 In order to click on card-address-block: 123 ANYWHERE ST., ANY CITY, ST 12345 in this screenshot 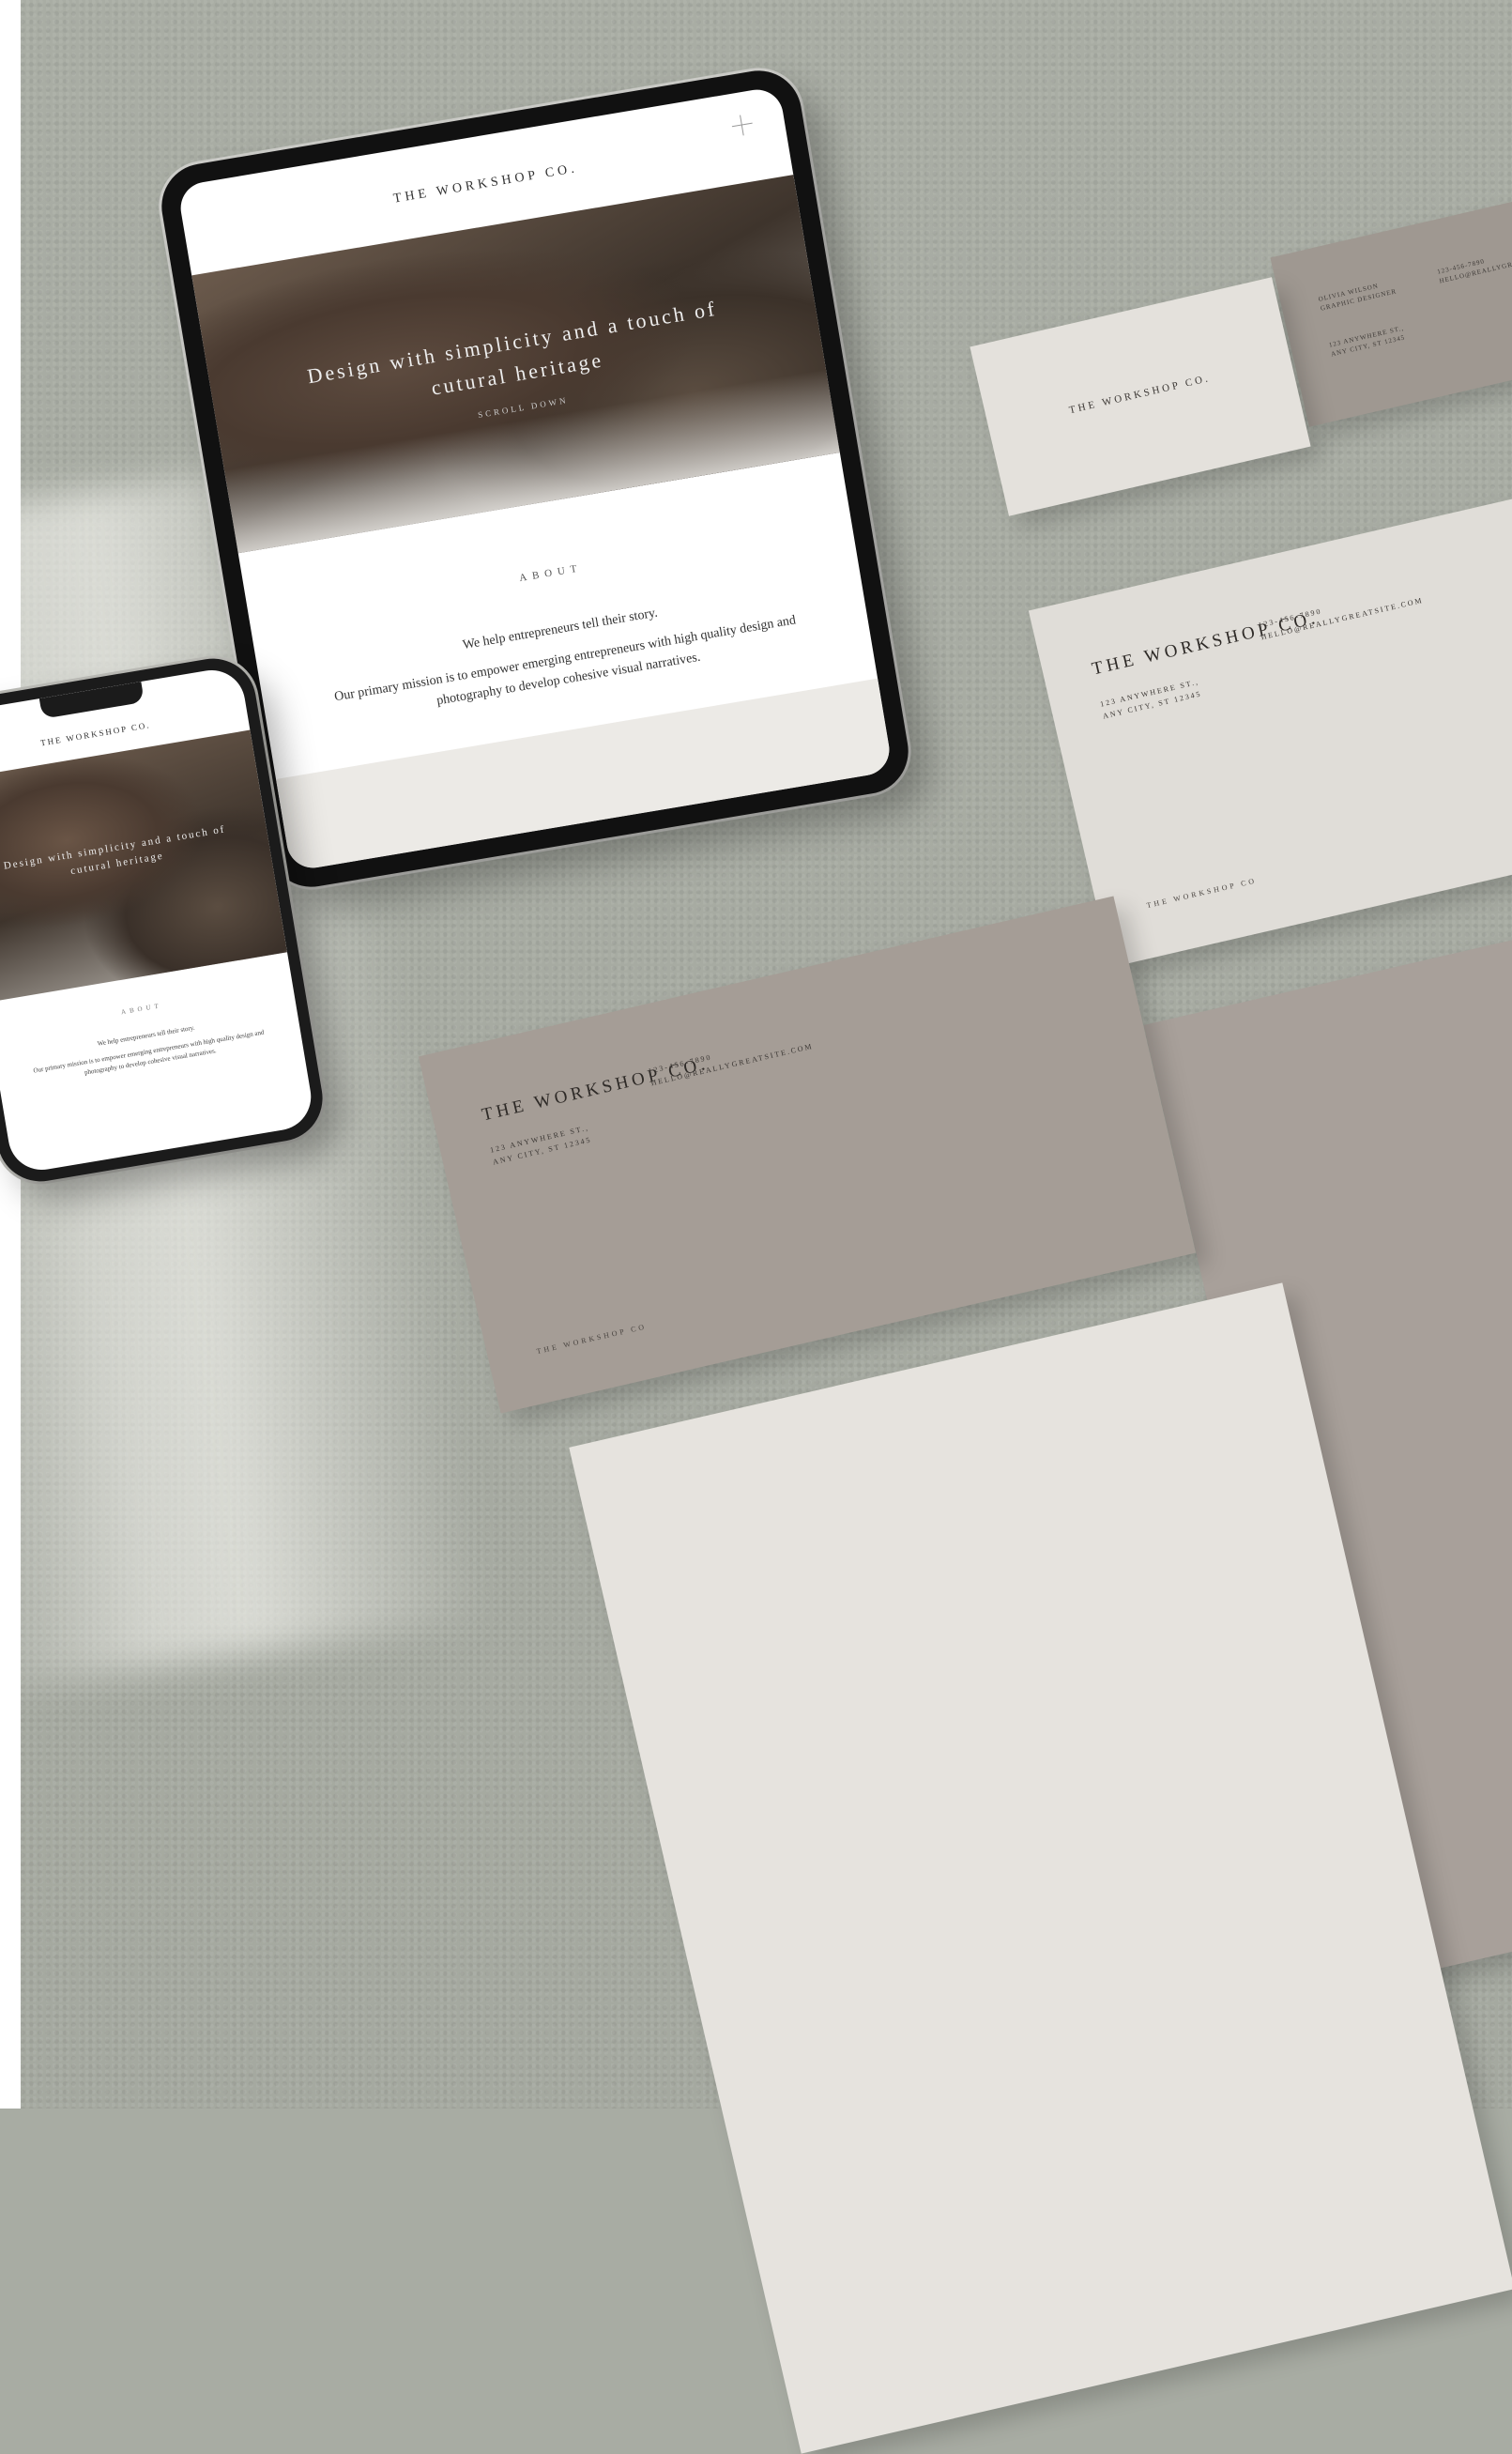, I will do `click(1367, 341)`.